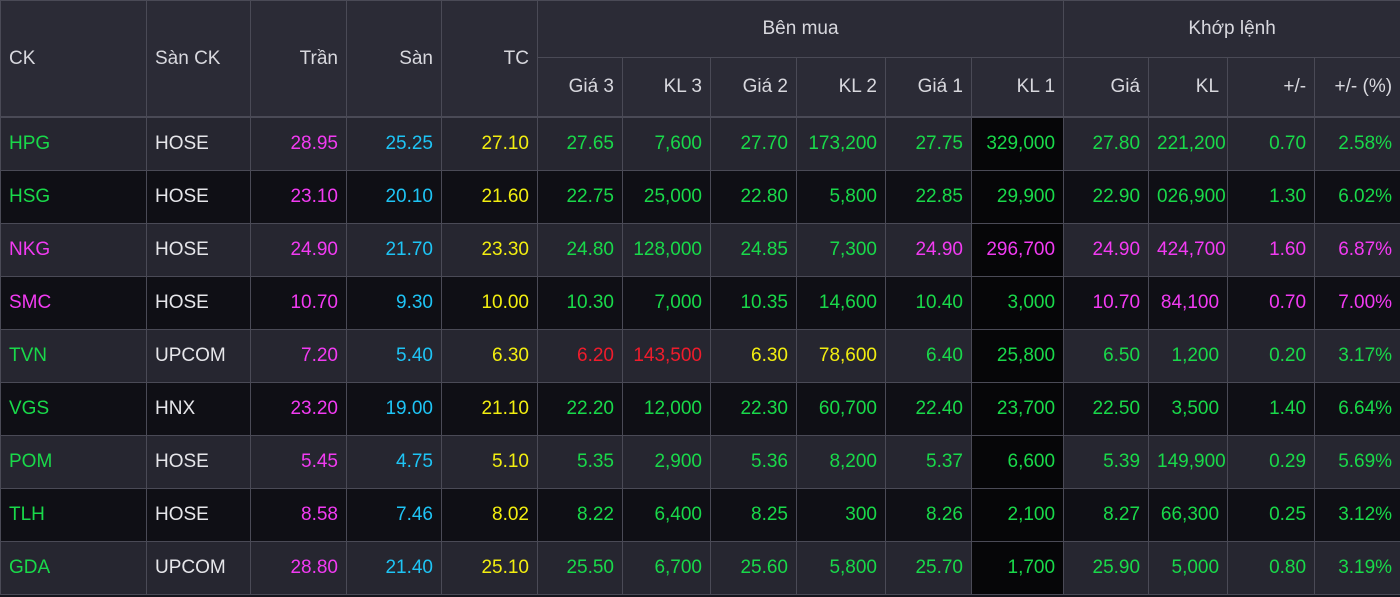  I want to click on col-header-buy-price-3: Giá 3, so click(580, 87).